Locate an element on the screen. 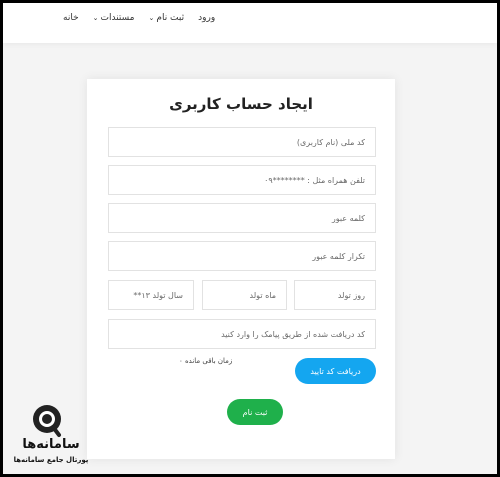  birth-day-field is located at coordinates (335, 295).